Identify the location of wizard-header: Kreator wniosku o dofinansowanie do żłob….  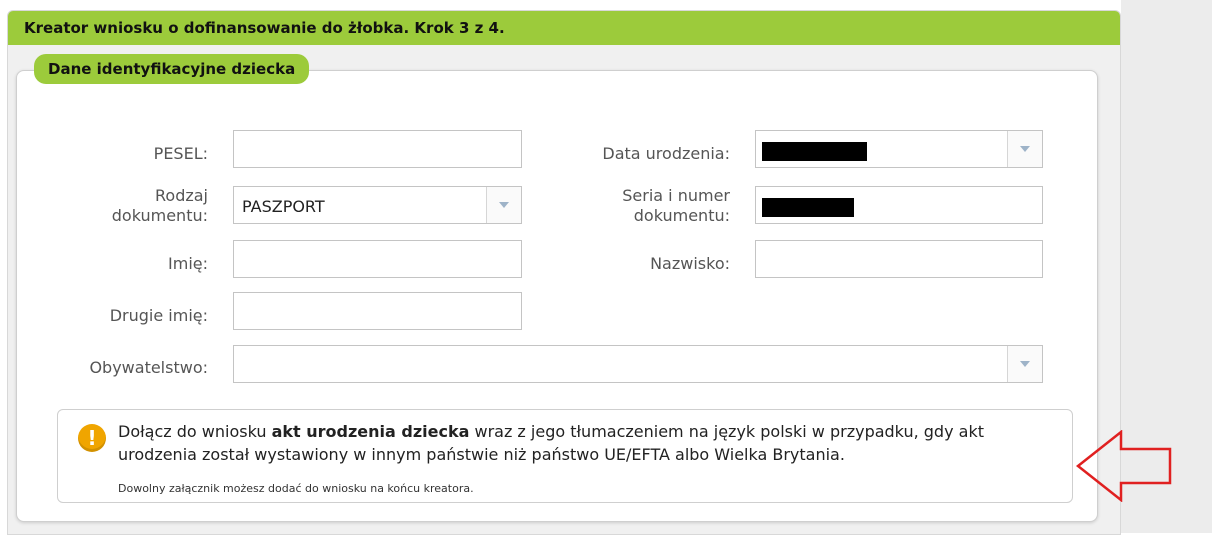
(564, 28).